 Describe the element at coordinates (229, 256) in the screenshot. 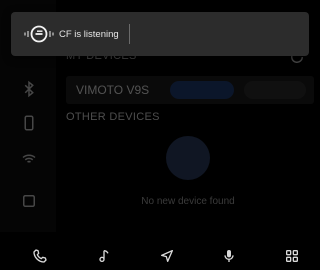

I see `microphone-icon` at that location.